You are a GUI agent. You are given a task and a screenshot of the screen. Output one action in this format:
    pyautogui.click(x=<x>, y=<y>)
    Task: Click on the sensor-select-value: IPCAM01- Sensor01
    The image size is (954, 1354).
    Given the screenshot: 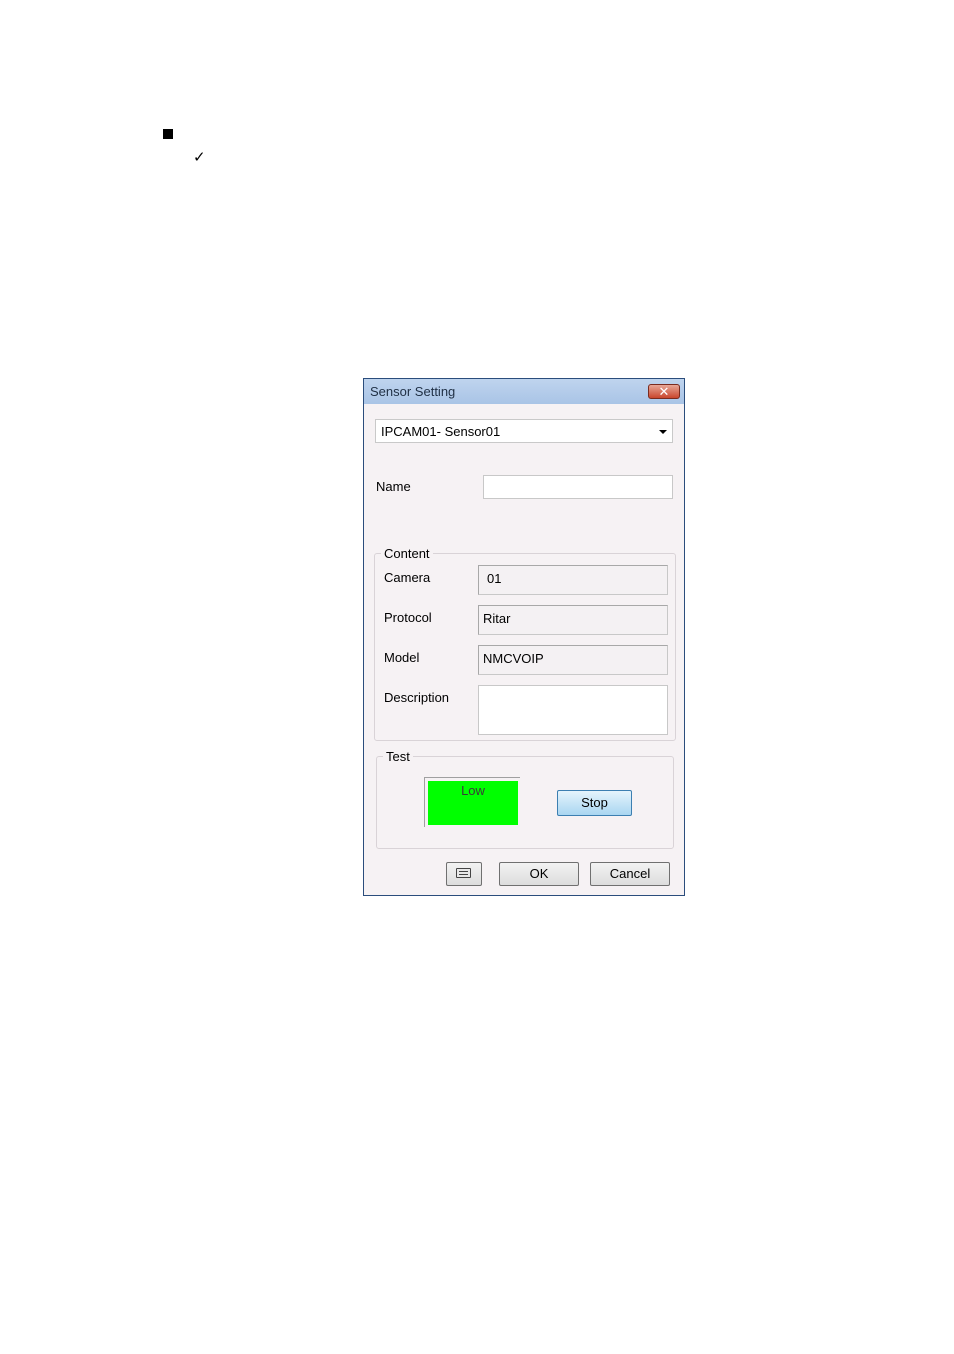 What is the action you would take?
    pyautogui.click(x=441, y=431)
    